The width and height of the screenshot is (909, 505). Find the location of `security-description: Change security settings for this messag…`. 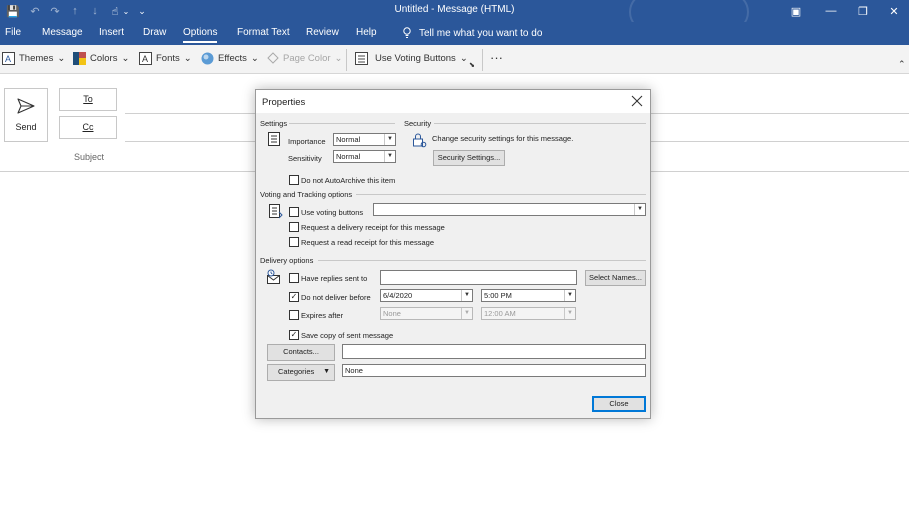

security-description: Change security settings for this messag… is located at coordinates (503, 138).